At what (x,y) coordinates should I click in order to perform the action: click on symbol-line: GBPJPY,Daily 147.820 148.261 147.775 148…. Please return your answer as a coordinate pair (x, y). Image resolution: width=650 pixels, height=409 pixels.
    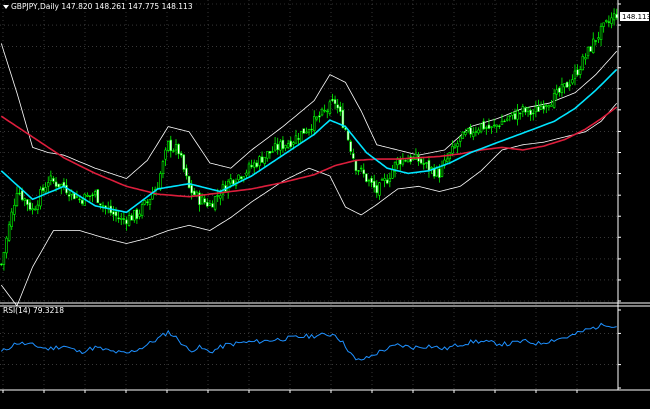
    Looking at the image, I should click on (102, 6).